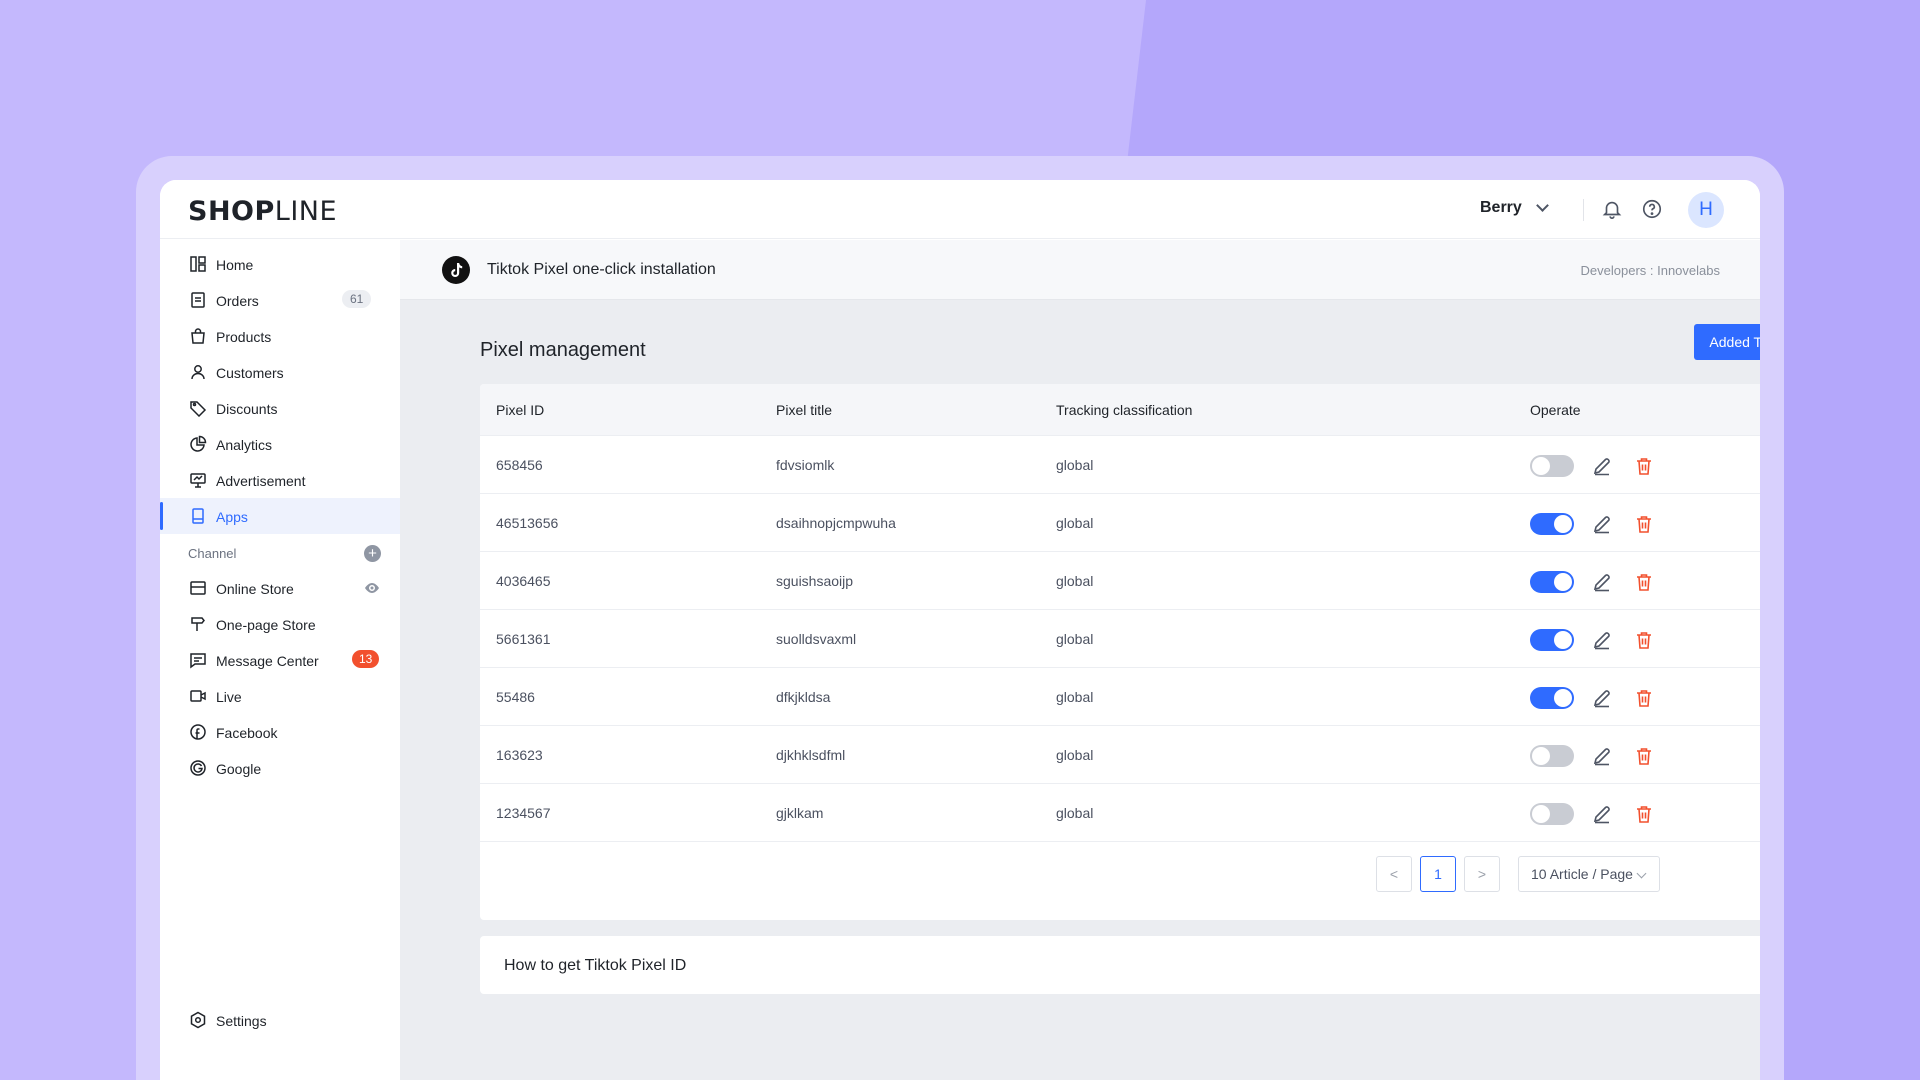 The height and width of the screenshot is (1080, 1920). I want to click on sidebar-item-label: Google, so click(239, 769).